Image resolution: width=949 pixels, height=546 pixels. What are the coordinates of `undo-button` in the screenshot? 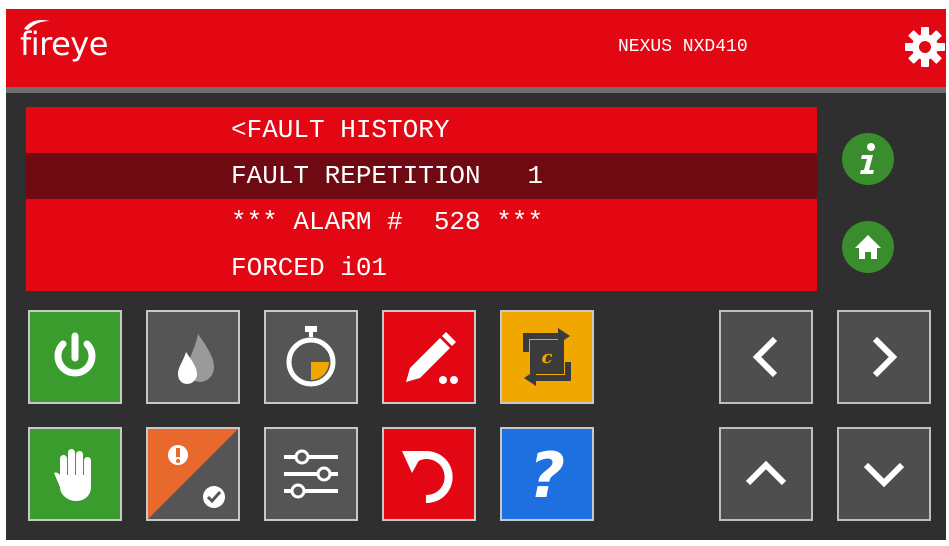 It's located at (429, 474).